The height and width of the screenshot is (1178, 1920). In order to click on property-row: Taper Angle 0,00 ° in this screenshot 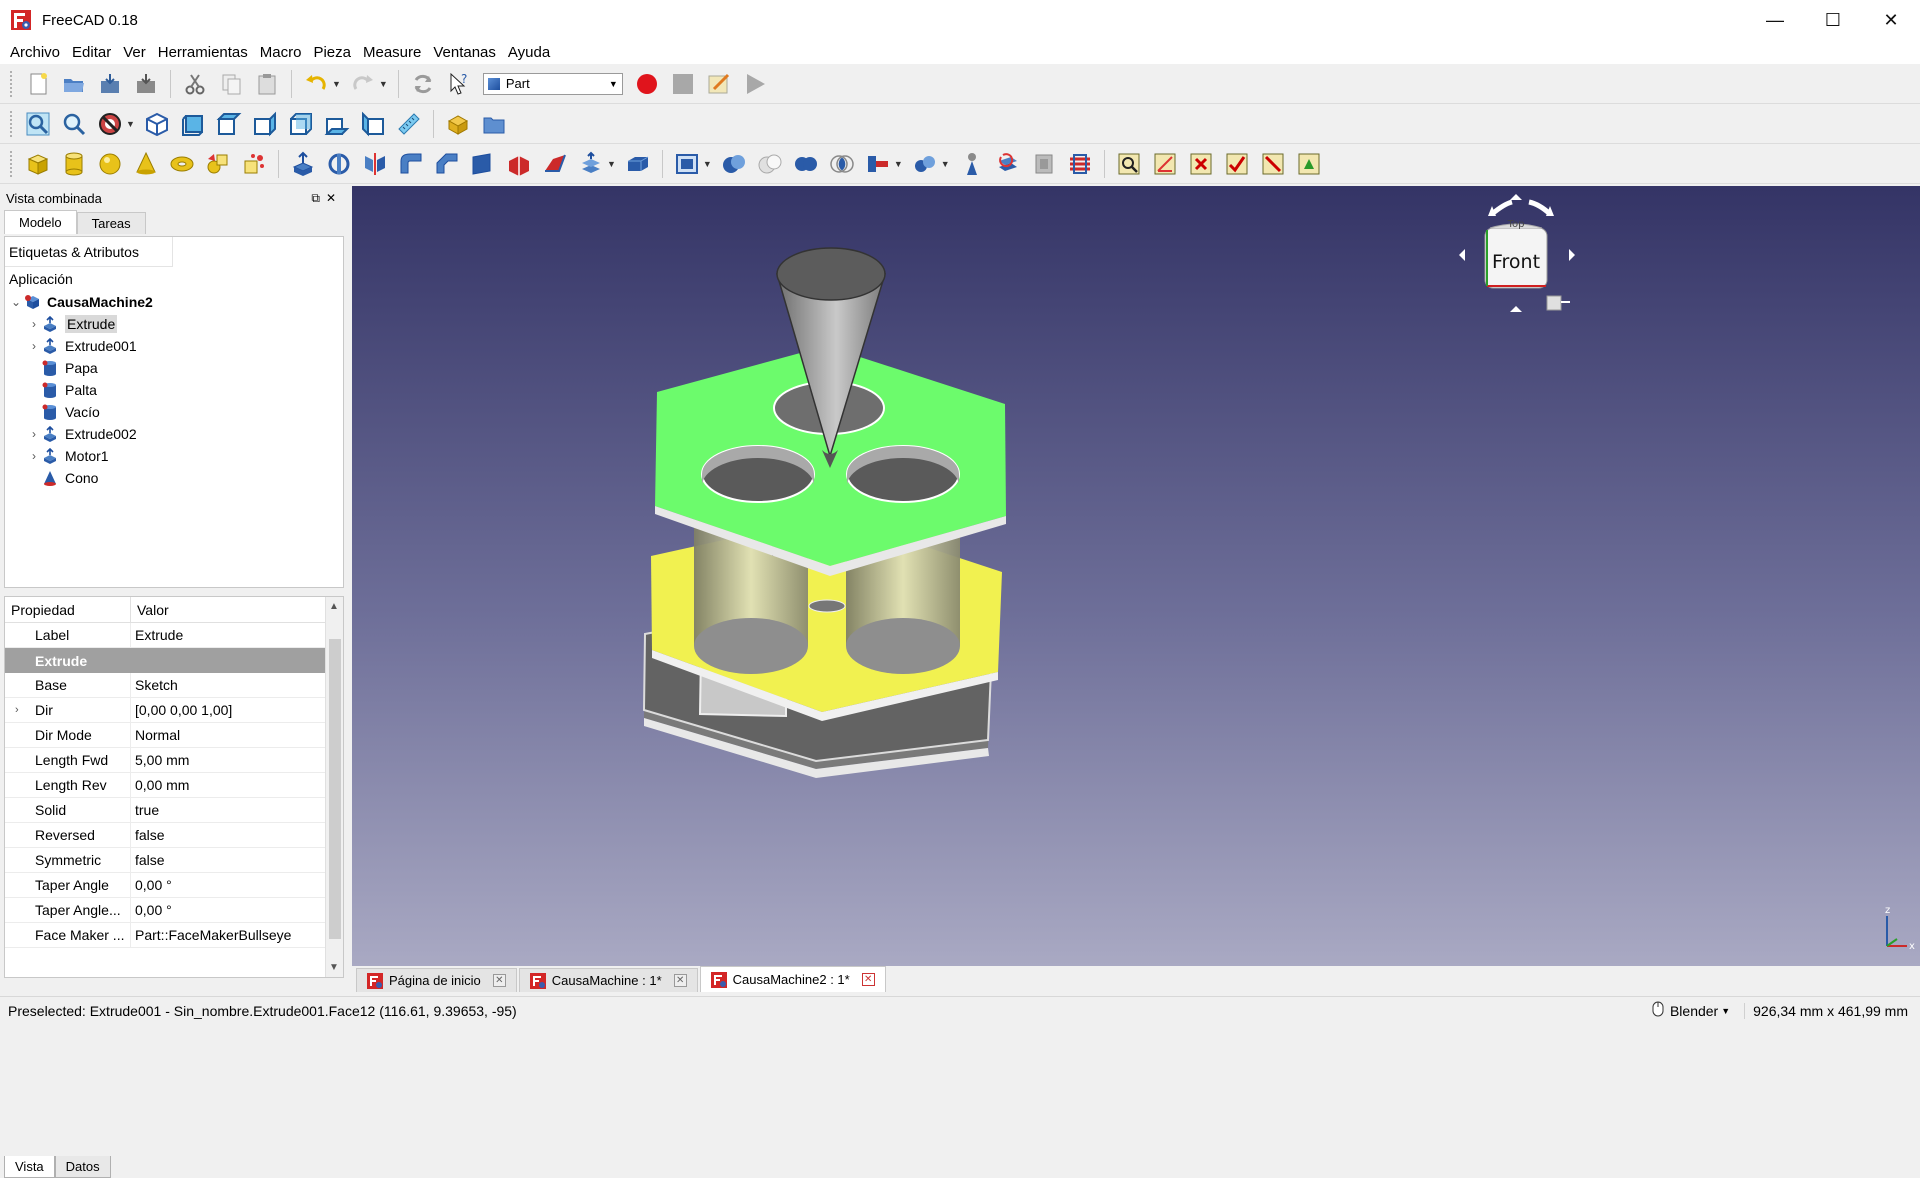, I will do `click(174, 885)`.